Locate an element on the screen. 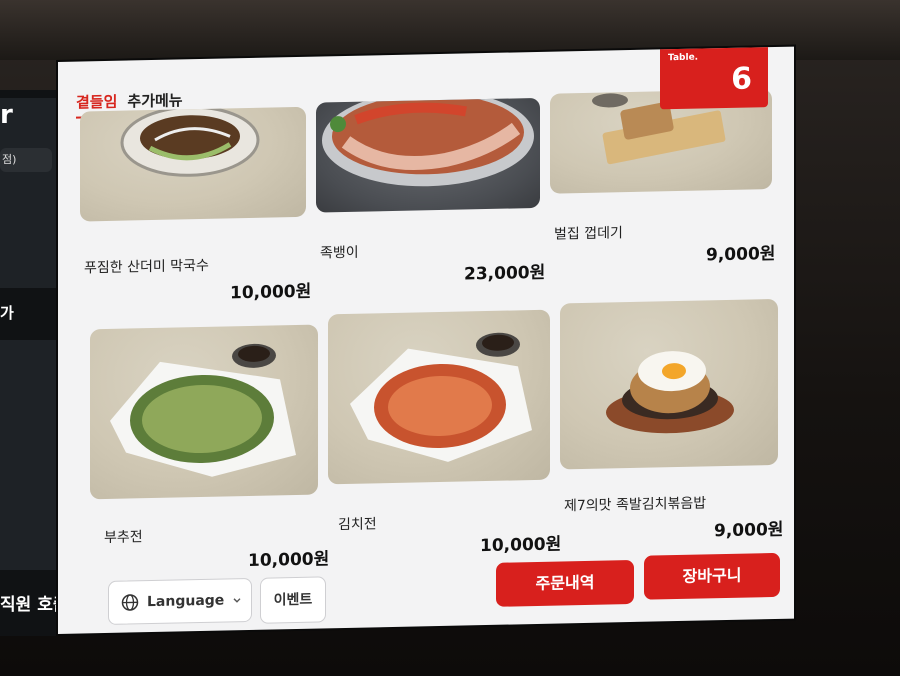 The width and height of the screenshot is (900, 676). menu-item-name: 족뱅이 is located at coordinates (339, 253).